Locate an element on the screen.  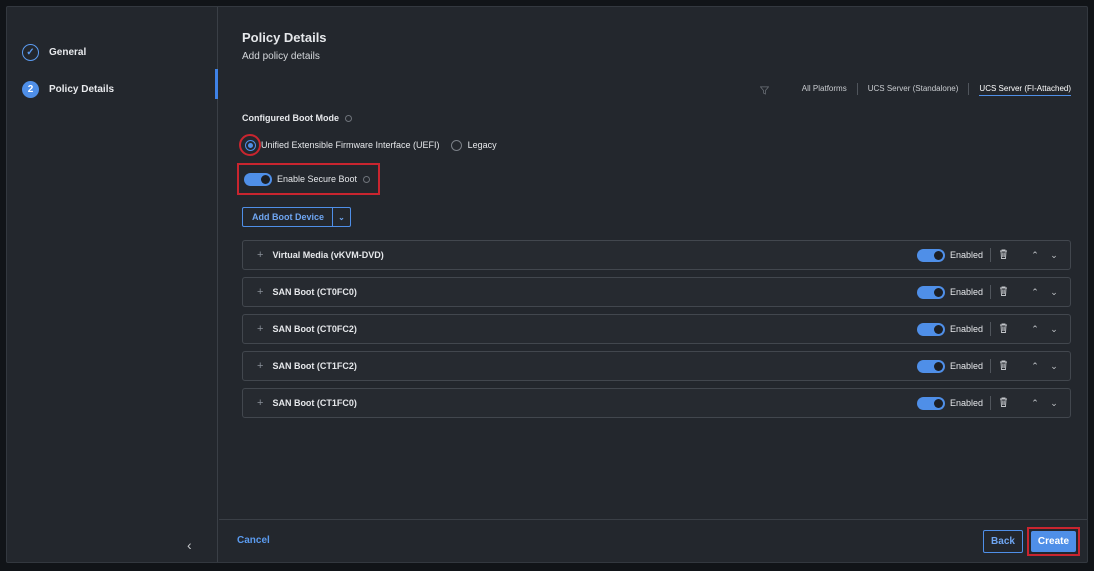
boot-device-name: SAN Boot (CT0FC0) is located at coordinates (314, 292).